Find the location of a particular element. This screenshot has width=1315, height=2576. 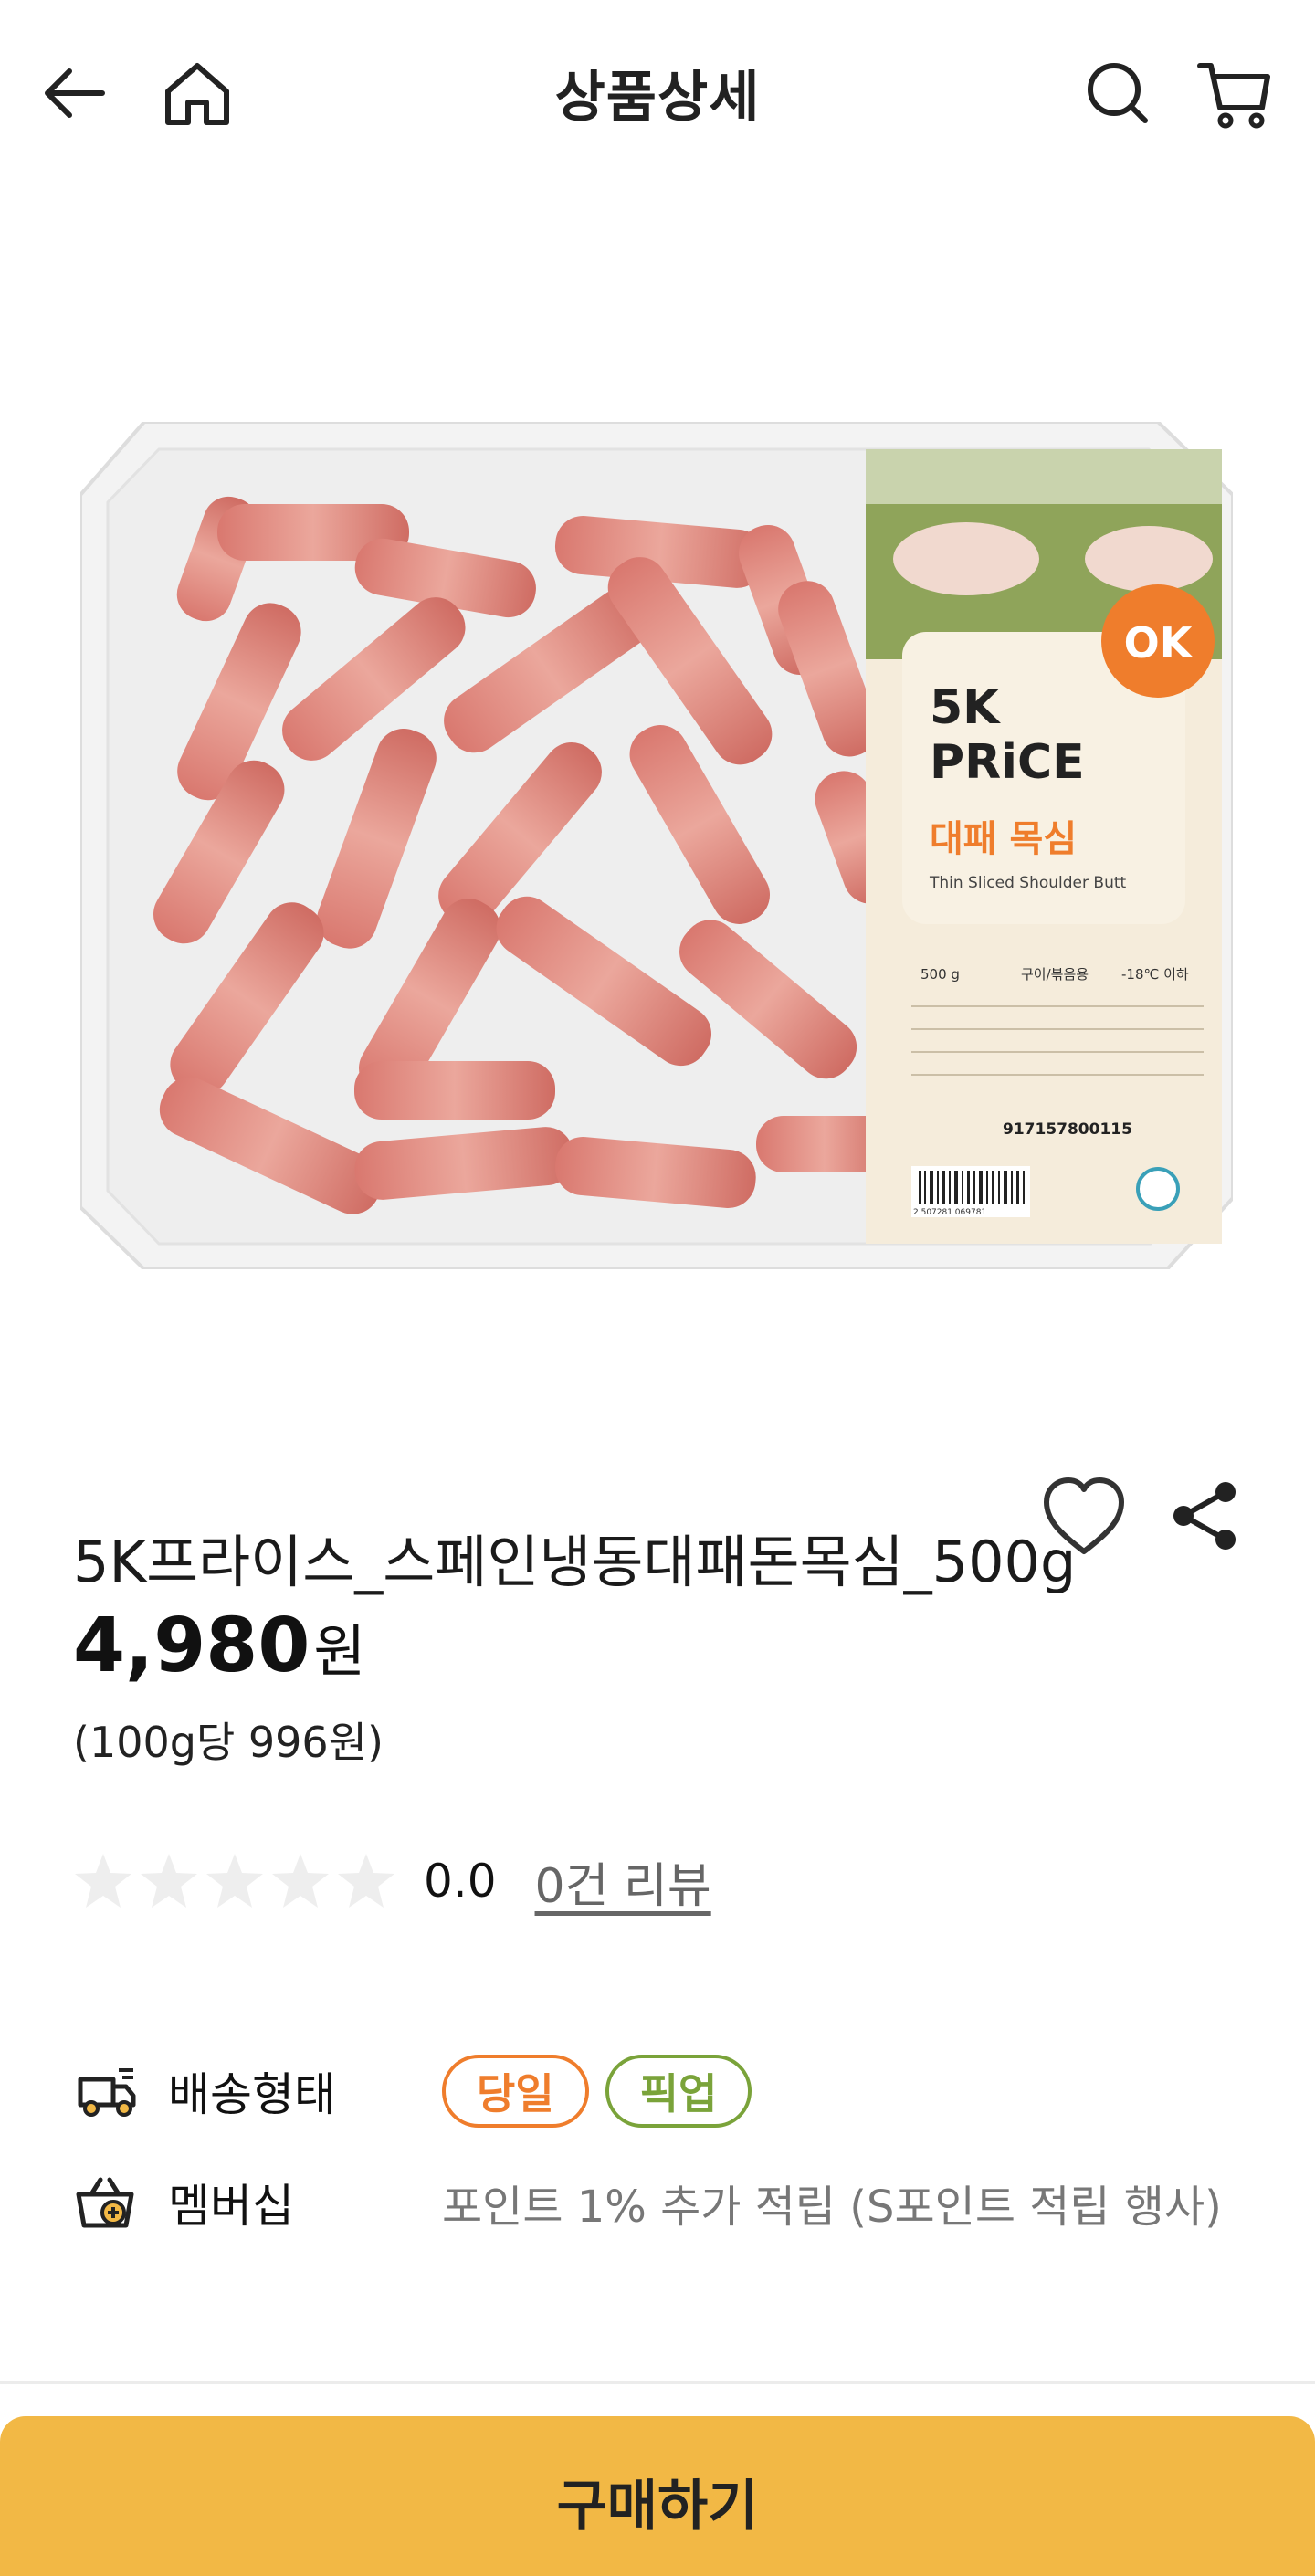

membership-label: 멤버십 is located at coordinates (231, 2206).